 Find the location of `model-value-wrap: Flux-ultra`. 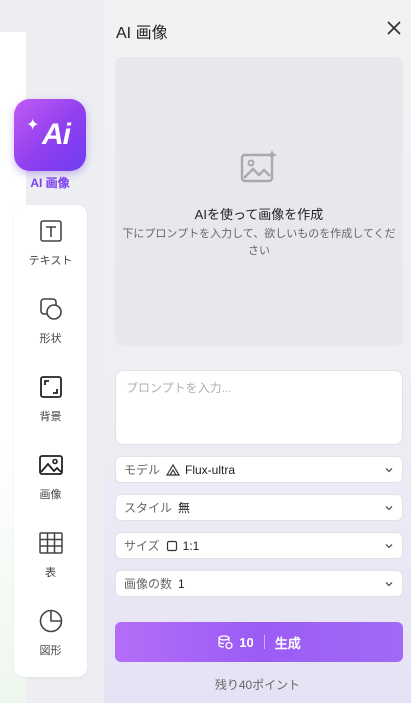

model-value-wrap: Flux-ultra is located at coordinates (200, 470).